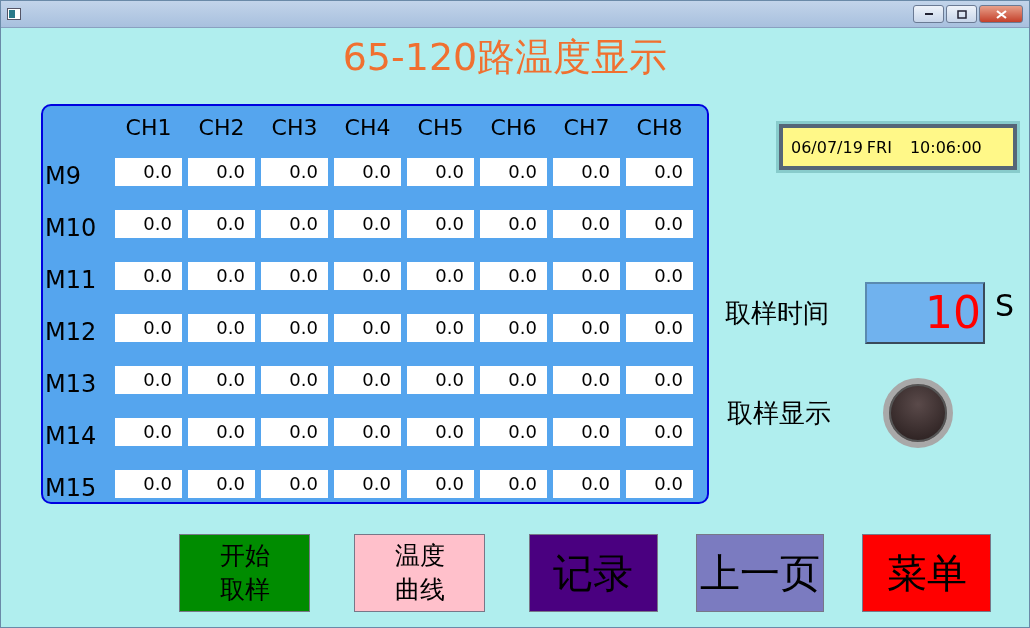  Describe the element at coordinates (779, 413) in the screenshot. I see `sample-display-label: 取样显示` at that location.